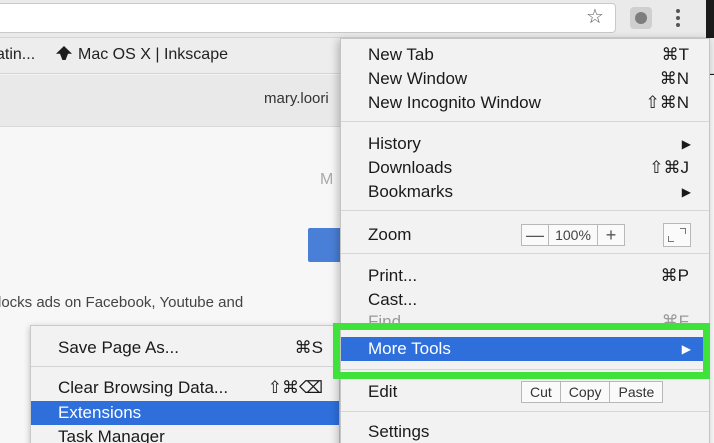 This screenshot has height=443, width=714. What do you see at coordinates (100, 412) in the screenshot?
I see `menu-item-label: Extensions` at bounding box center [100, 412].